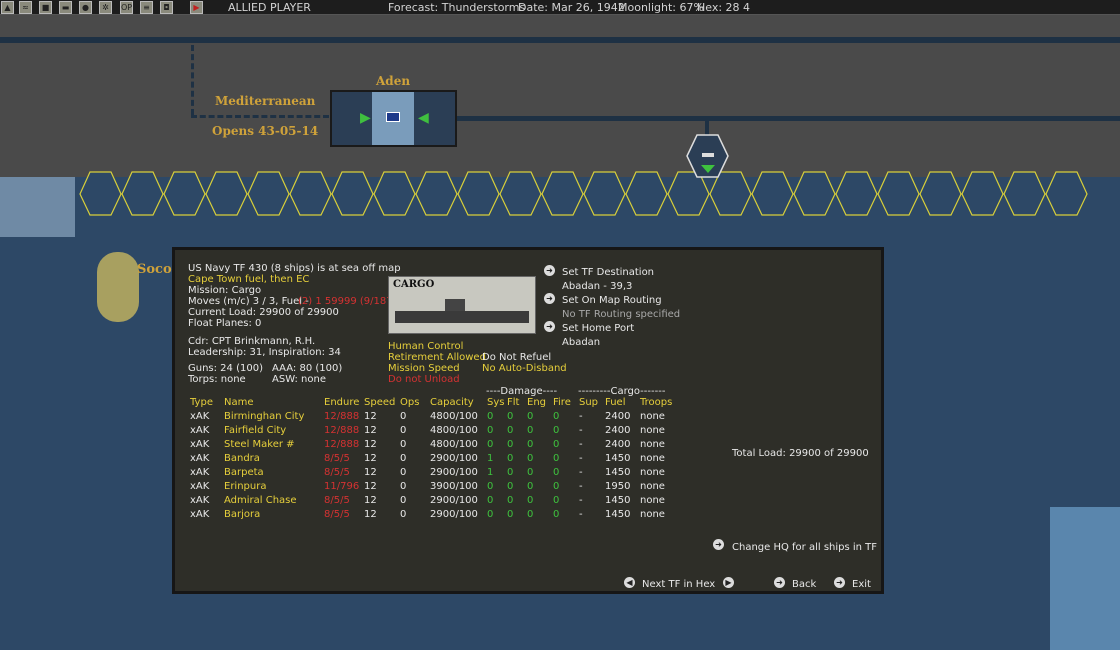  What do you see at coordinates (524, 368) in the screenshot?
I see `auto-disband-toggle: No Auto-Disband` at bounding box center [524, 368].